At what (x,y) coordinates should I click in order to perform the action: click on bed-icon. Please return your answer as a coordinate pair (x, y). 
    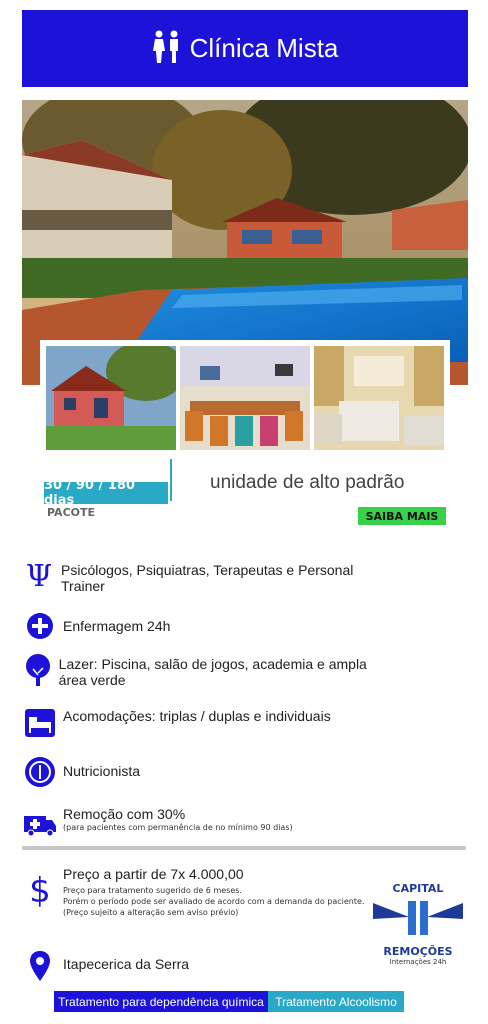
    Looking at the image, I should click on (40, 723).